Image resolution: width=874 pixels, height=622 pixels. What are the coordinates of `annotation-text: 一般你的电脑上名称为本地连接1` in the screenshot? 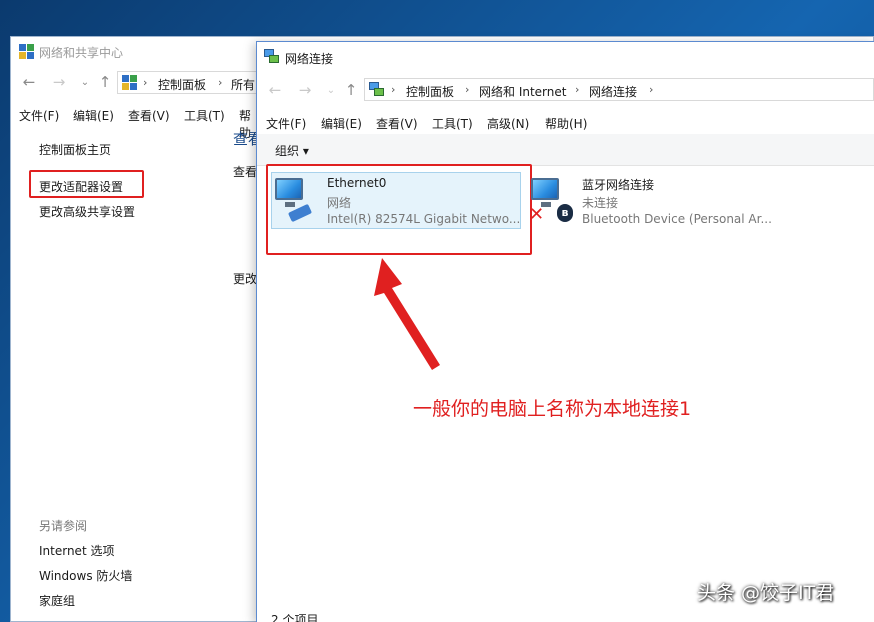 It's located at (552, 409).